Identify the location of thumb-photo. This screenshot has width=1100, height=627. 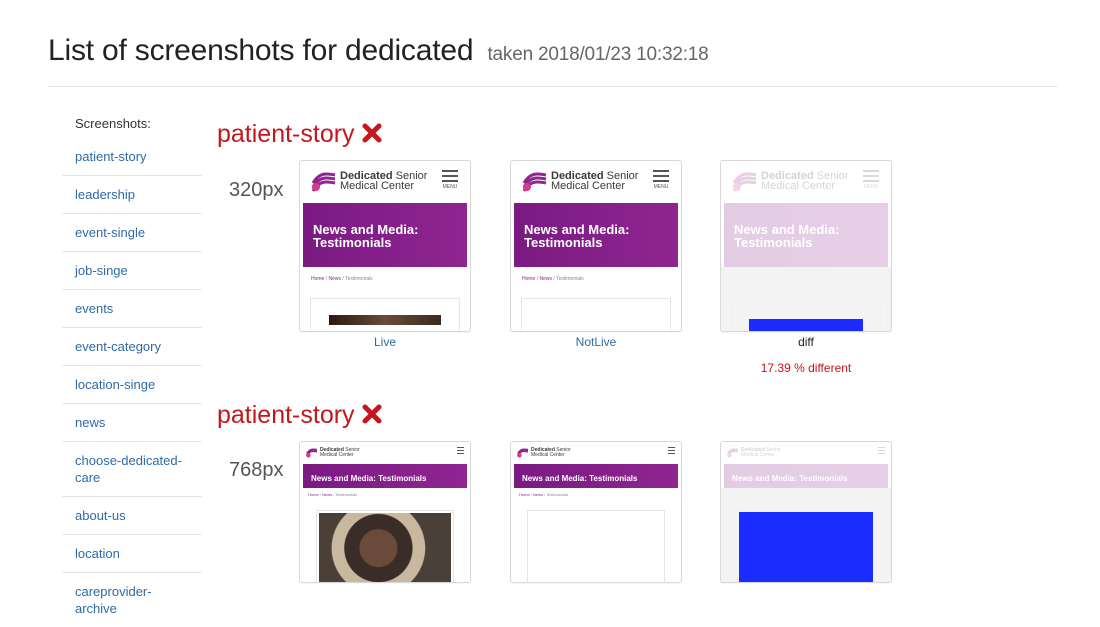
(385, 320).